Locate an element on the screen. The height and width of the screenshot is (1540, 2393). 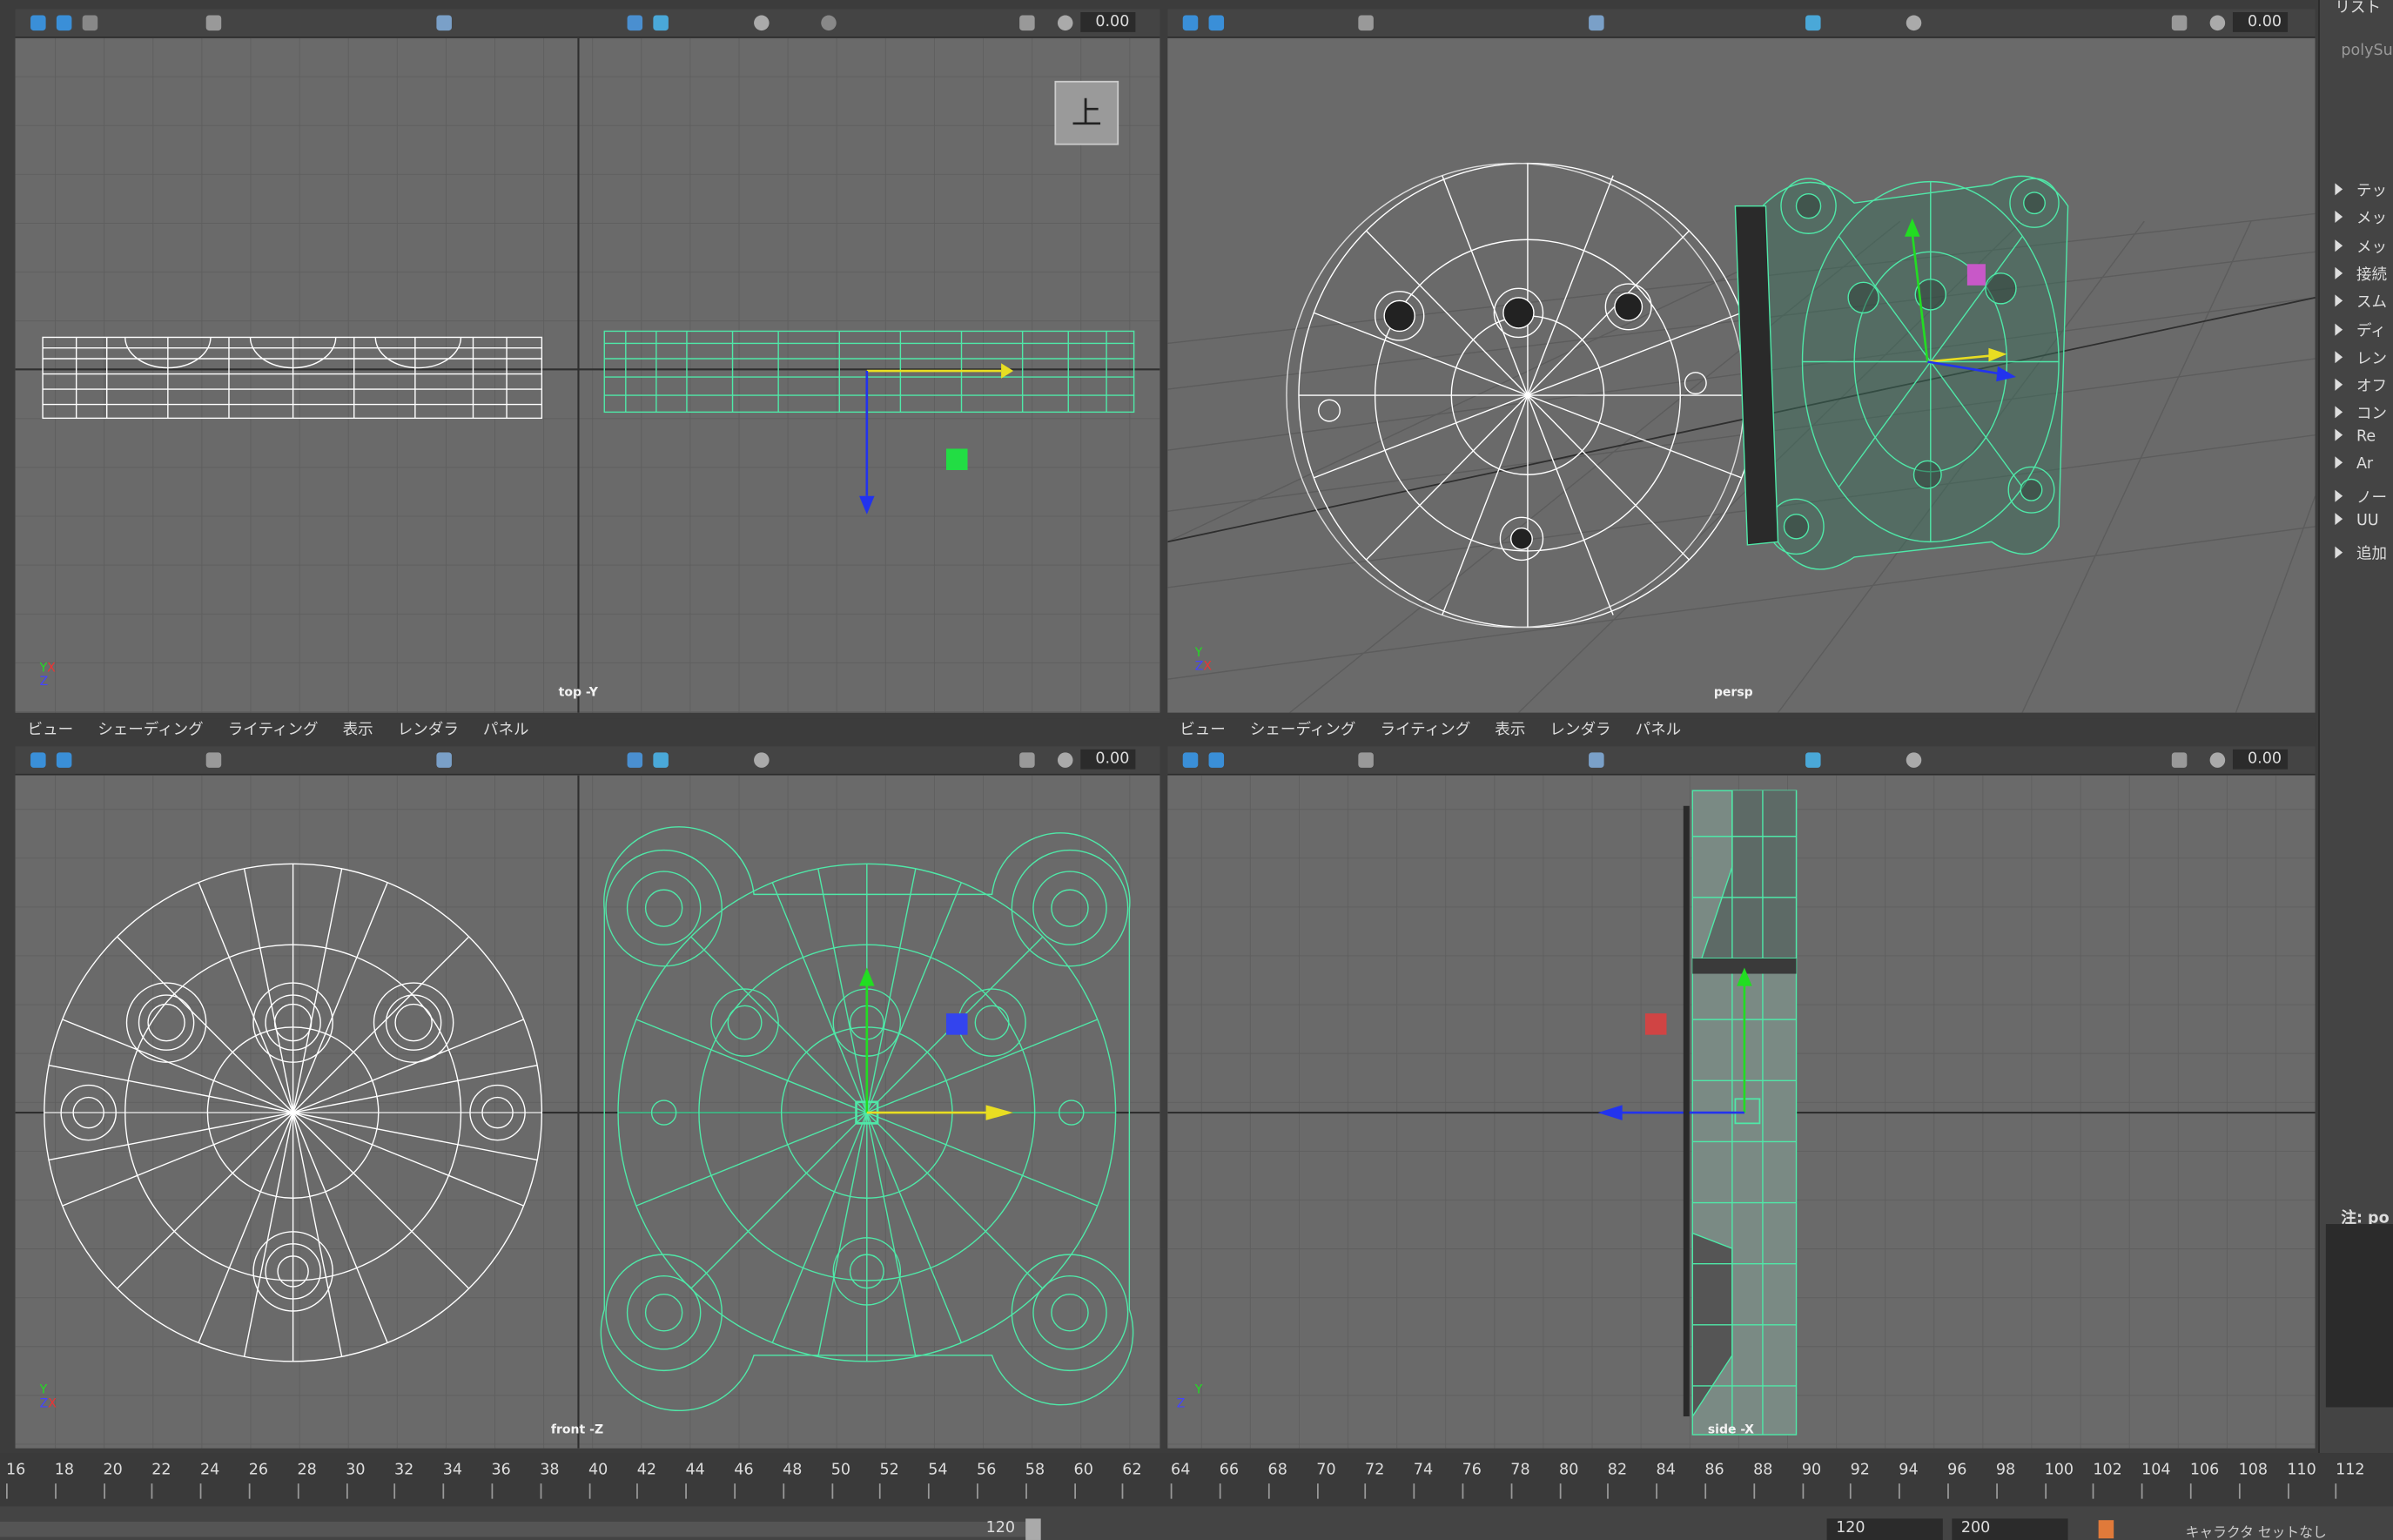
viewcube: 上 is located at coordinates (1086, 113).